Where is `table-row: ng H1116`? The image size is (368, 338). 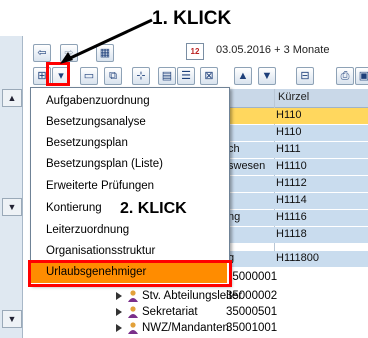
table-row: ng H1116 is located at coordinates (297, 218).